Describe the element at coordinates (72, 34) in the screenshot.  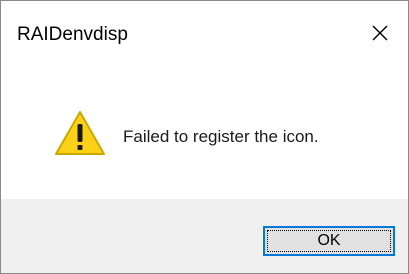
I see `window-title: RAIDenvdisp` at that location.